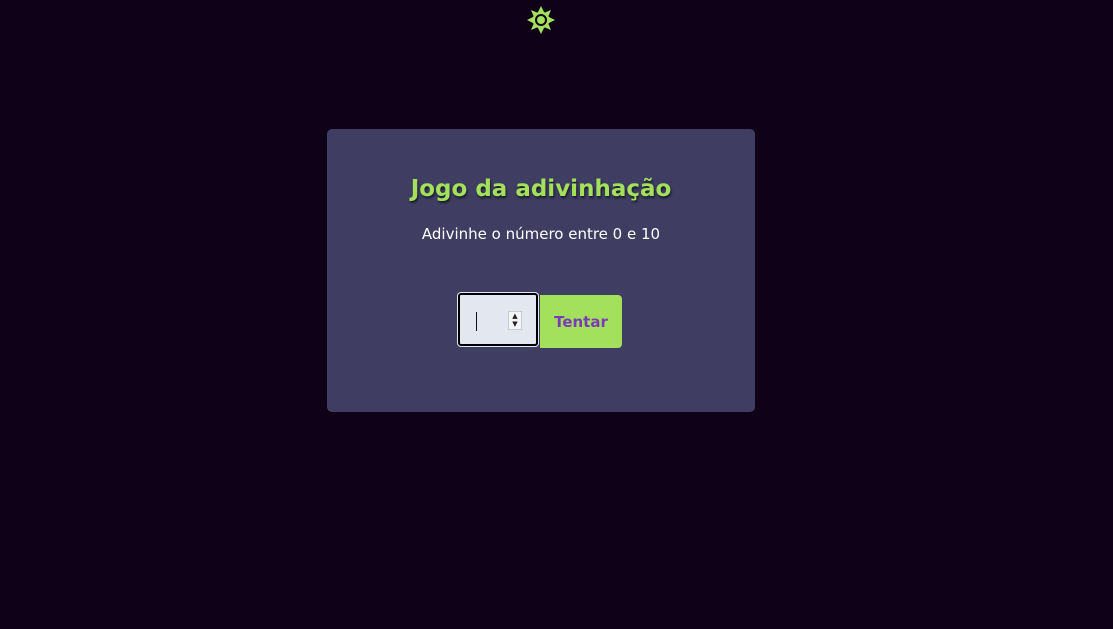  I want to click on number-stepper: ▲ ▼, so click(515, 320).